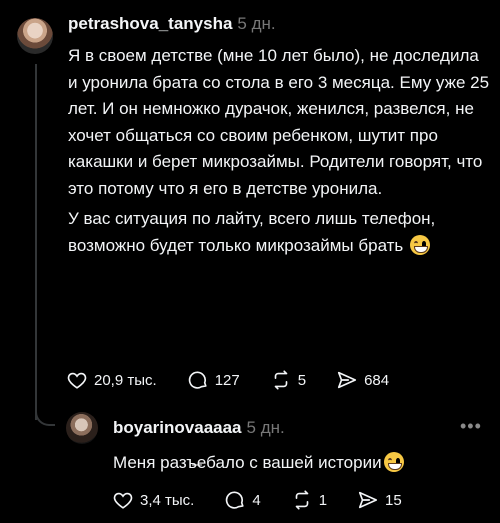 Image resolution: width=500 pixels, height=523 pixels. Describe the element at coordinates (420, 244) in the screenshot. I see `grinning-sweat-emoji-icon` at that location.